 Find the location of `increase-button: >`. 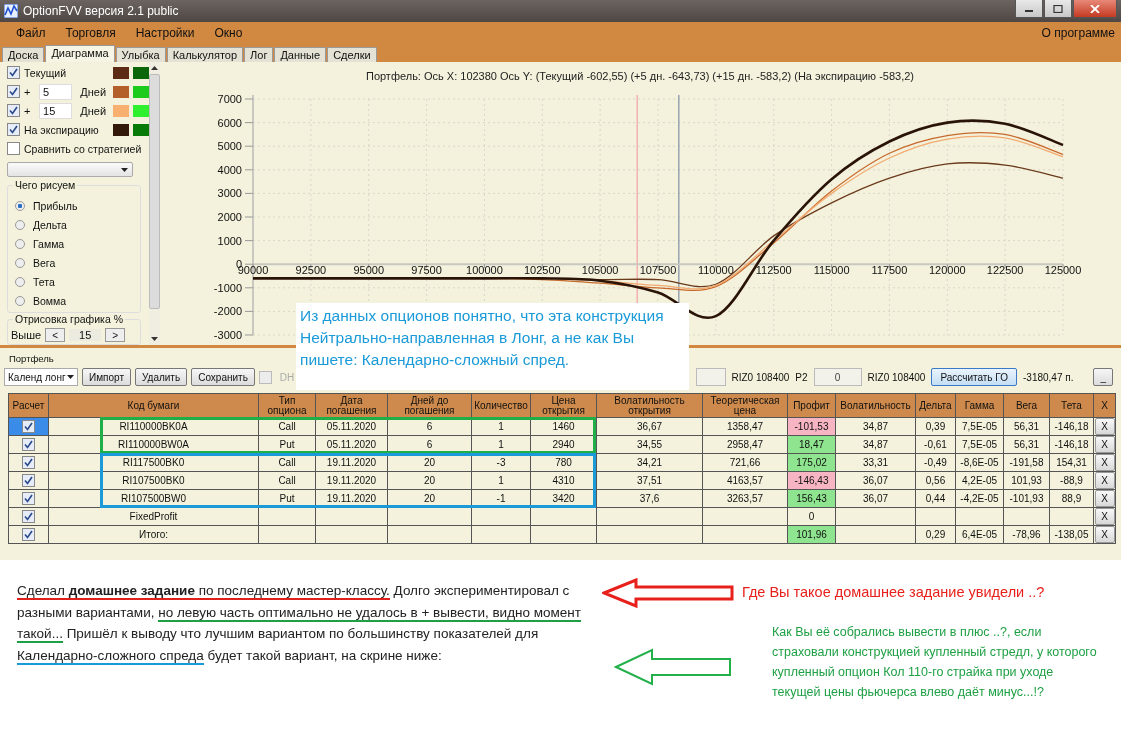

increase-button: > is located at coordinates (115, 335).